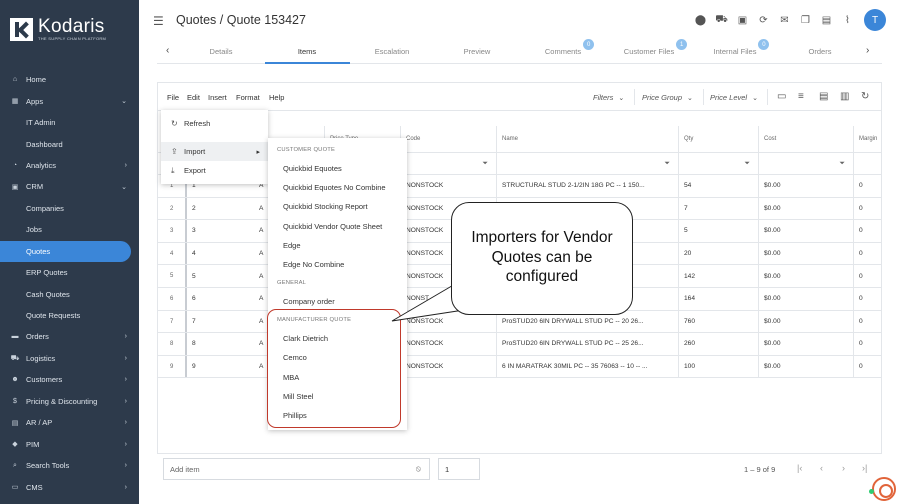 The width and height of the screenshot is (900, 504). Describe the element at coordinates (325, 206) in the screenshot. I see `import-option: Quickbid Stocking Report` at that location.